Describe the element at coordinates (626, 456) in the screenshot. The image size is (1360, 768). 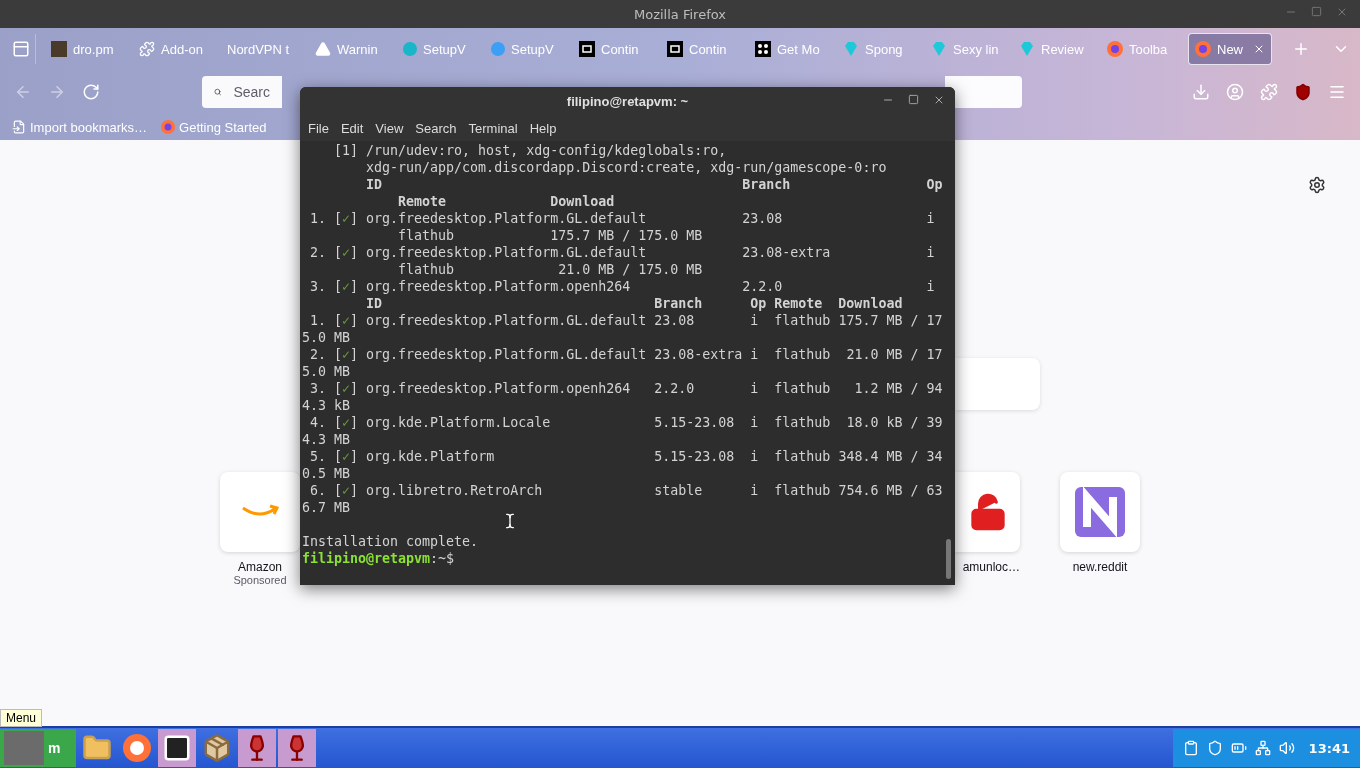
I see `terminal-line: 5. [✓] org.kde.Platform 5.15-23.08 i flathub 348.4 MB / 34` at that location.